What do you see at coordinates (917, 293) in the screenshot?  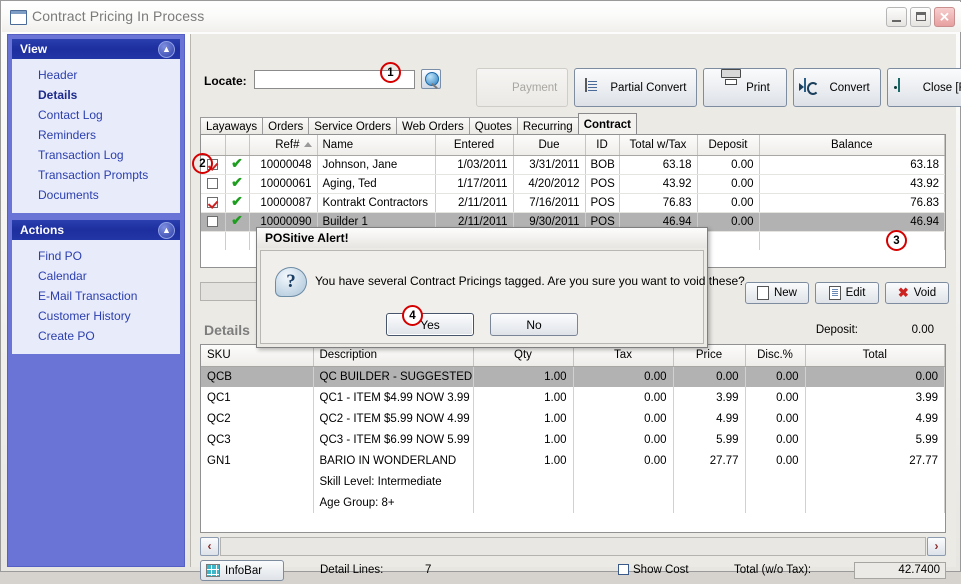 I see `void-button: ✖ Void` at bounding box center [917, 293].